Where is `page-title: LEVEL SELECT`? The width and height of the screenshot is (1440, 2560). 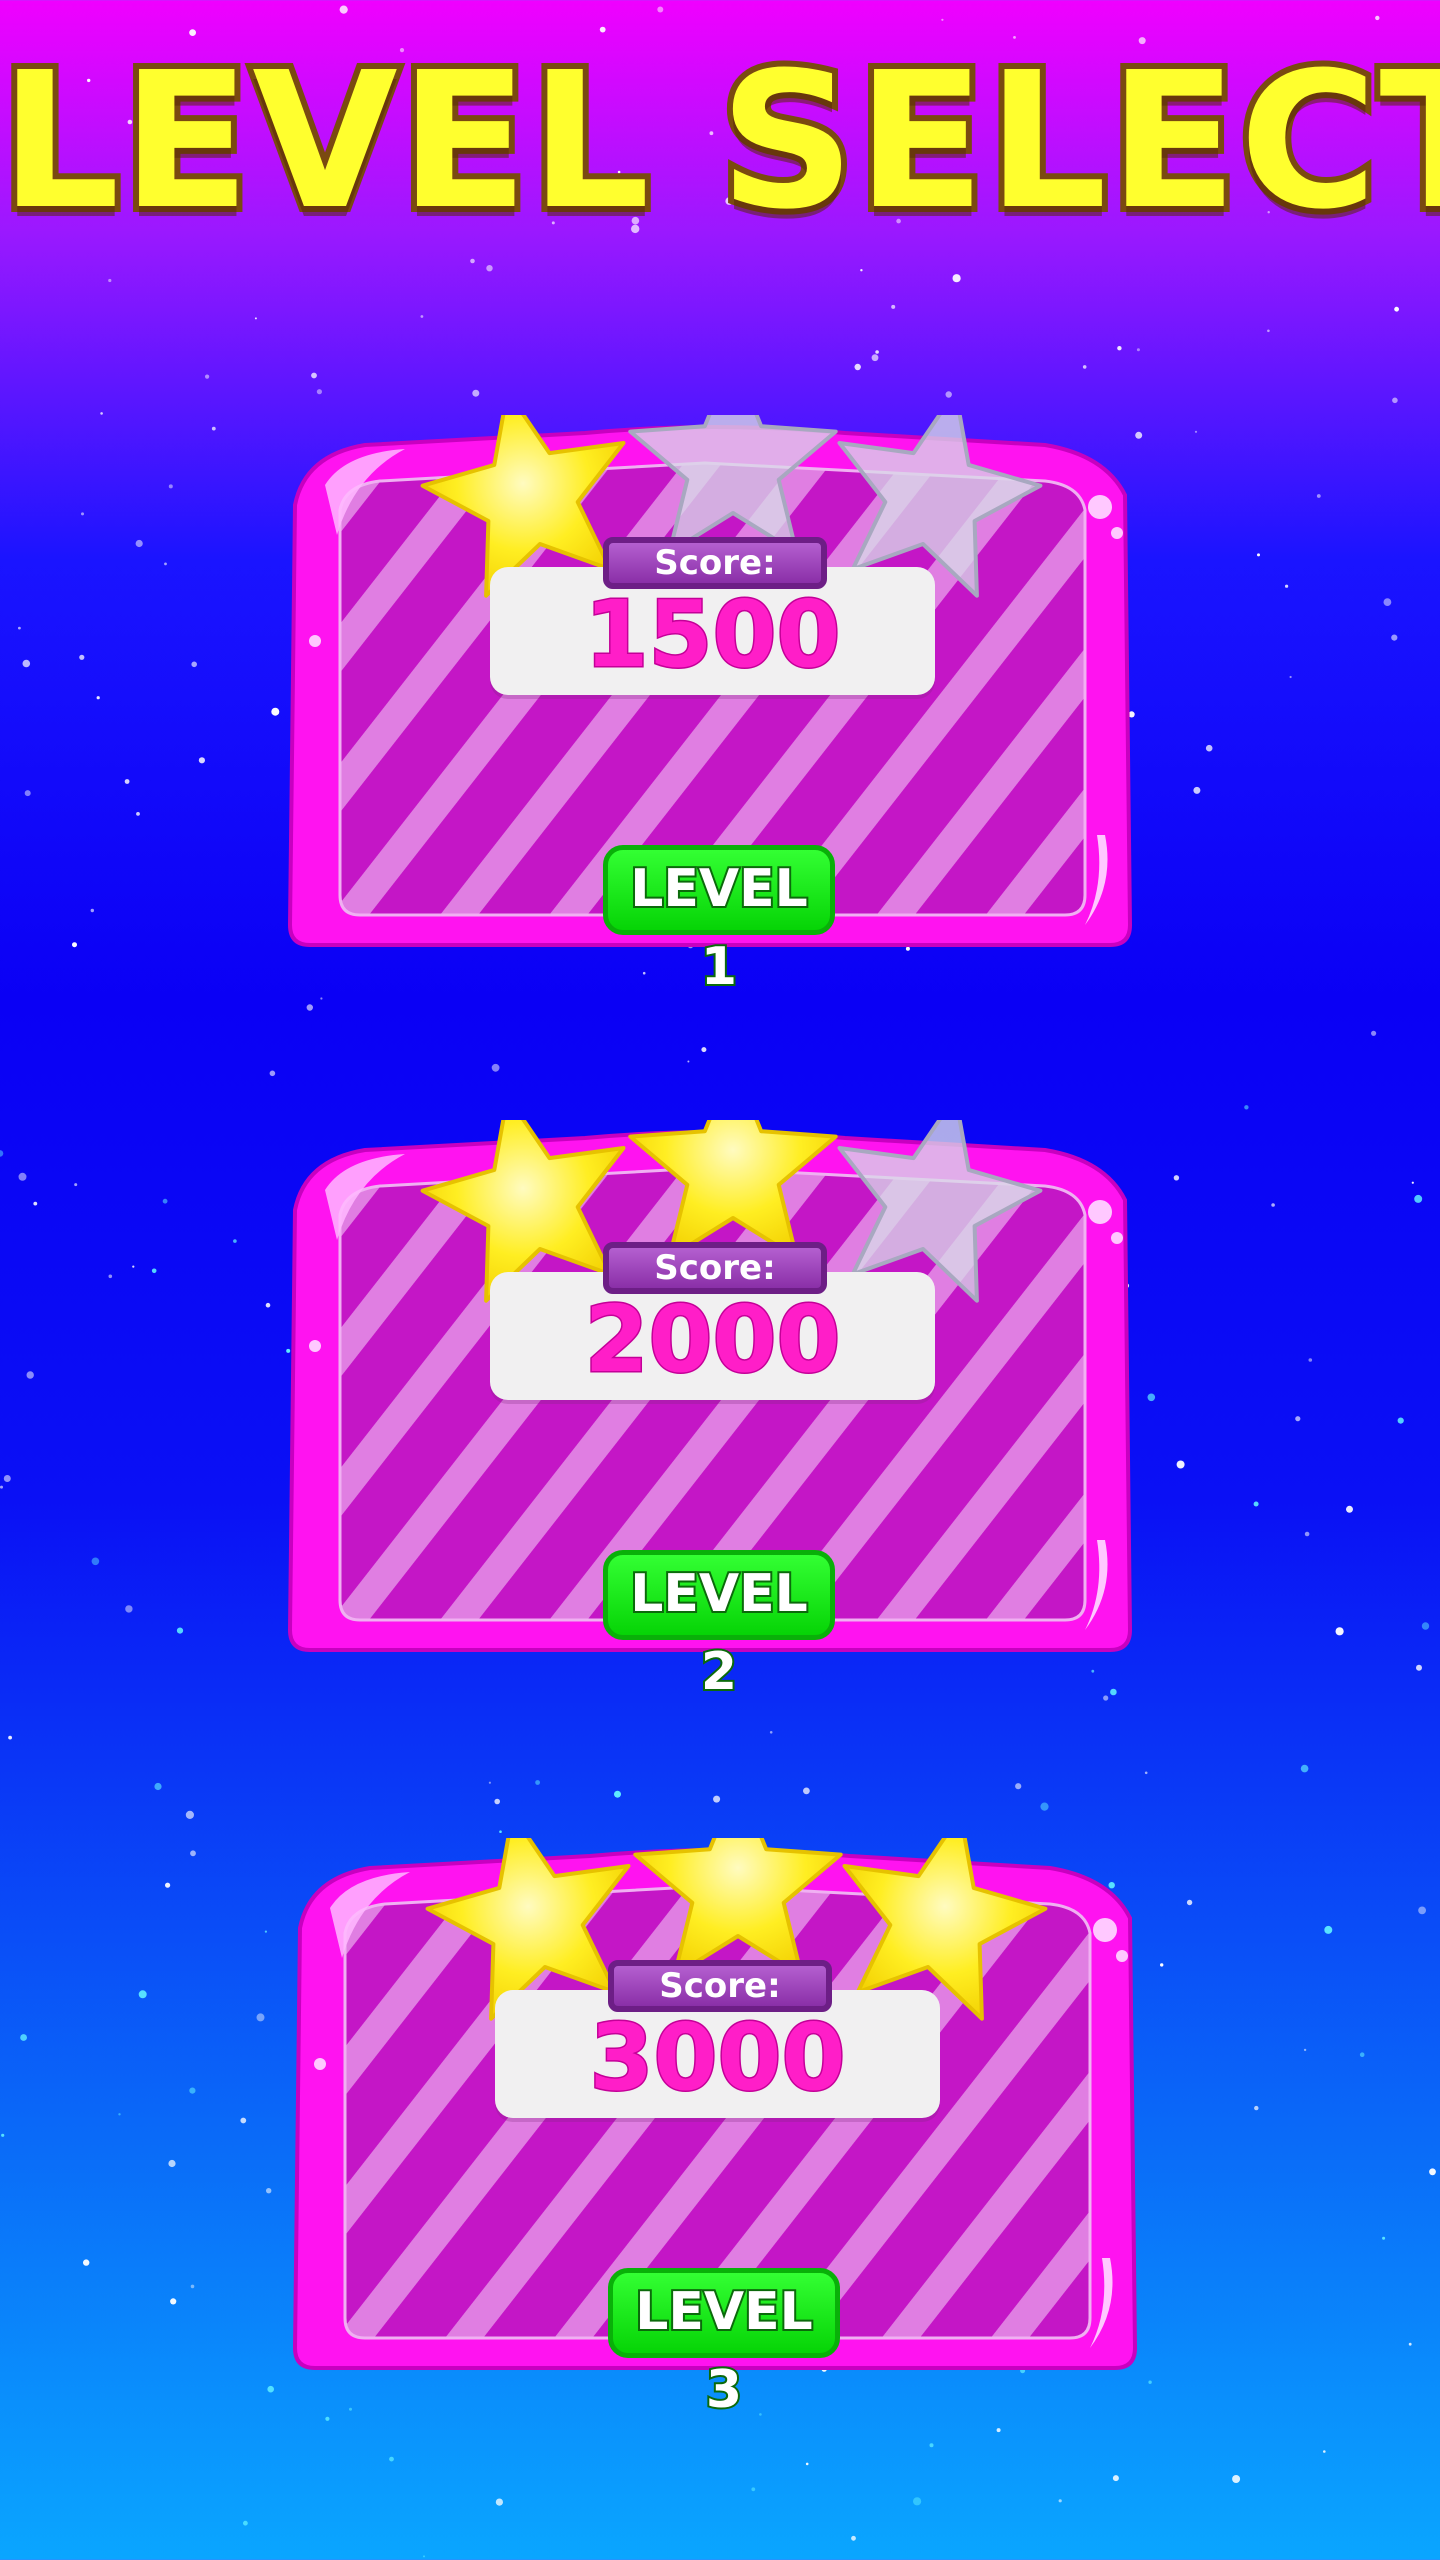 page-title: LEVEL SELECT is located at coordinates (720, 141).